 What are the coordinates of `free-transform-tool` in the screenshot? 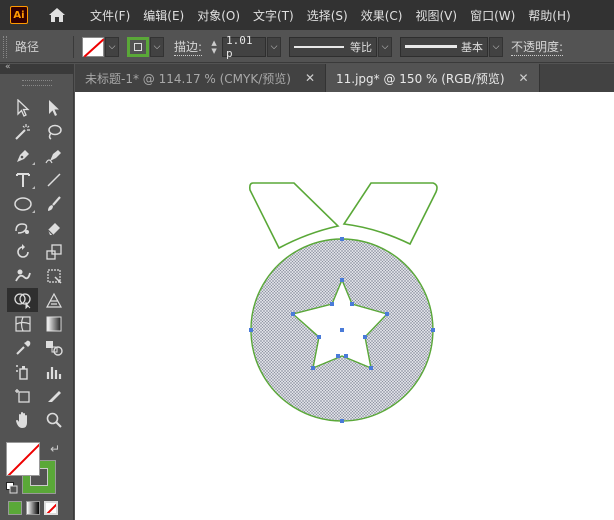 It's located at (53, 276).